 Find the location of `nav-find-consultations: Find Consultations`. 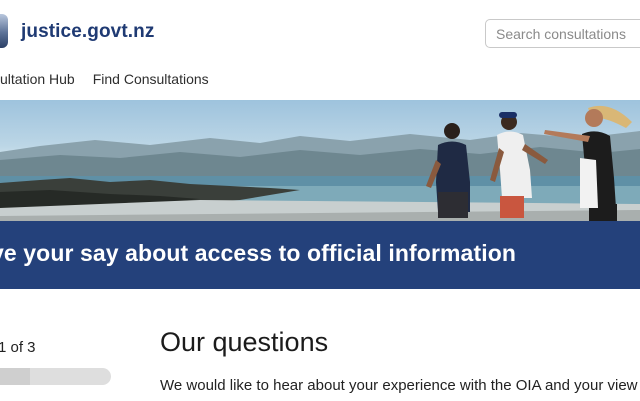

nav-find-consultations: Find Consultations is located at coordinates (151, 79).